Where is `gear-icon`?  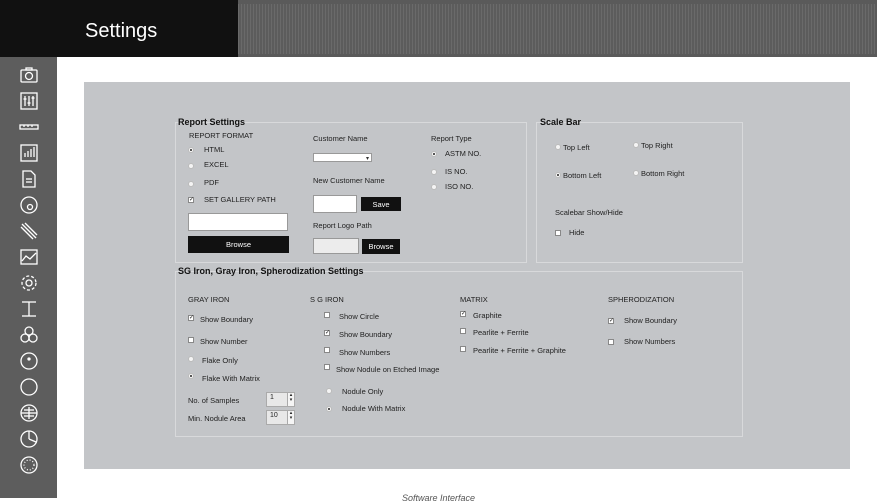
gear-icon is located at coordinates (29, 283).